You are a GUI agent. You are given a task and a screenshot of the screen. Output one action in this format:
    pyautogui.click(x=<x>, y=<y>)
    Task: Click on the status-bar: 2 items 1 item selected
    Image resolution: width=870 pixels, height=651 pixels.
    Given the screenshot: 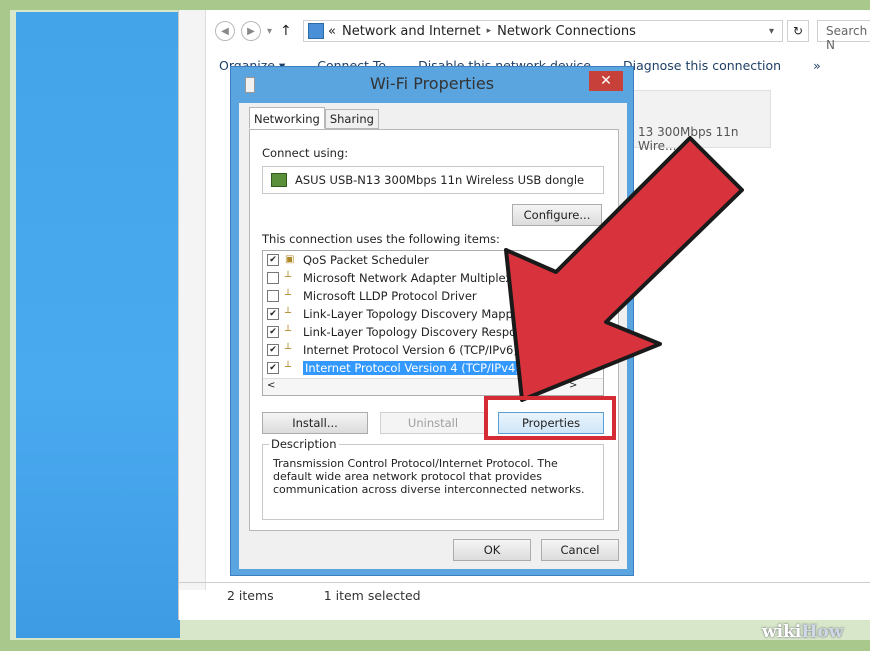 What is the action you would take?
    pyautogui.click(x=524, y=594)
    